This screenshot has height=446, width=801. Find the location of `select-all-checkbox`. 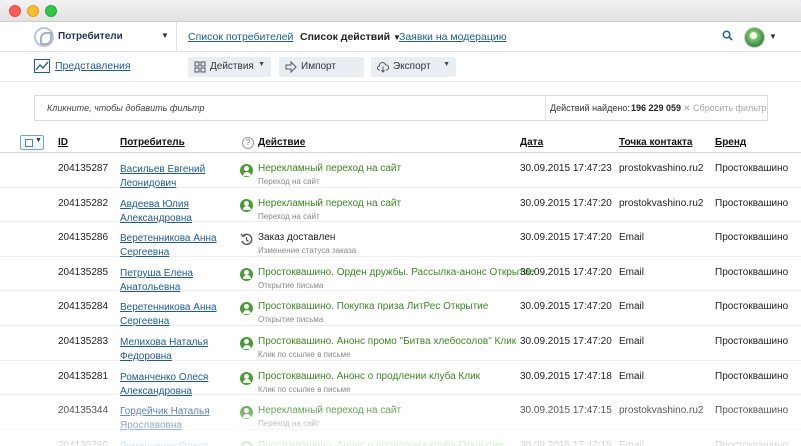

select-all-checkbox is located at coordinates (29, 143).